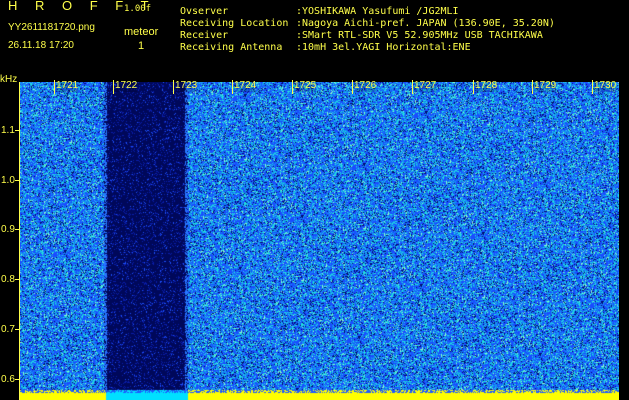 The width and height of the screenshot is (629, 400). I want to click on time-tick-label: 1726, so click(365, 86).